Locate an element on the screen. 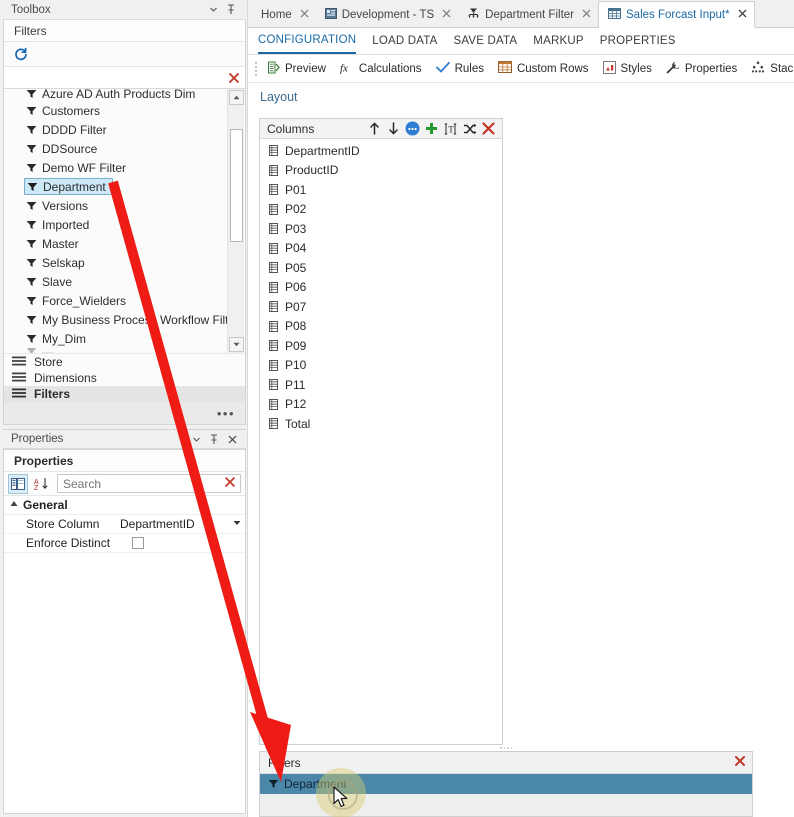 This screenshot has width=794, height=817. list-item: P08 is located at coordinates (381, 327).